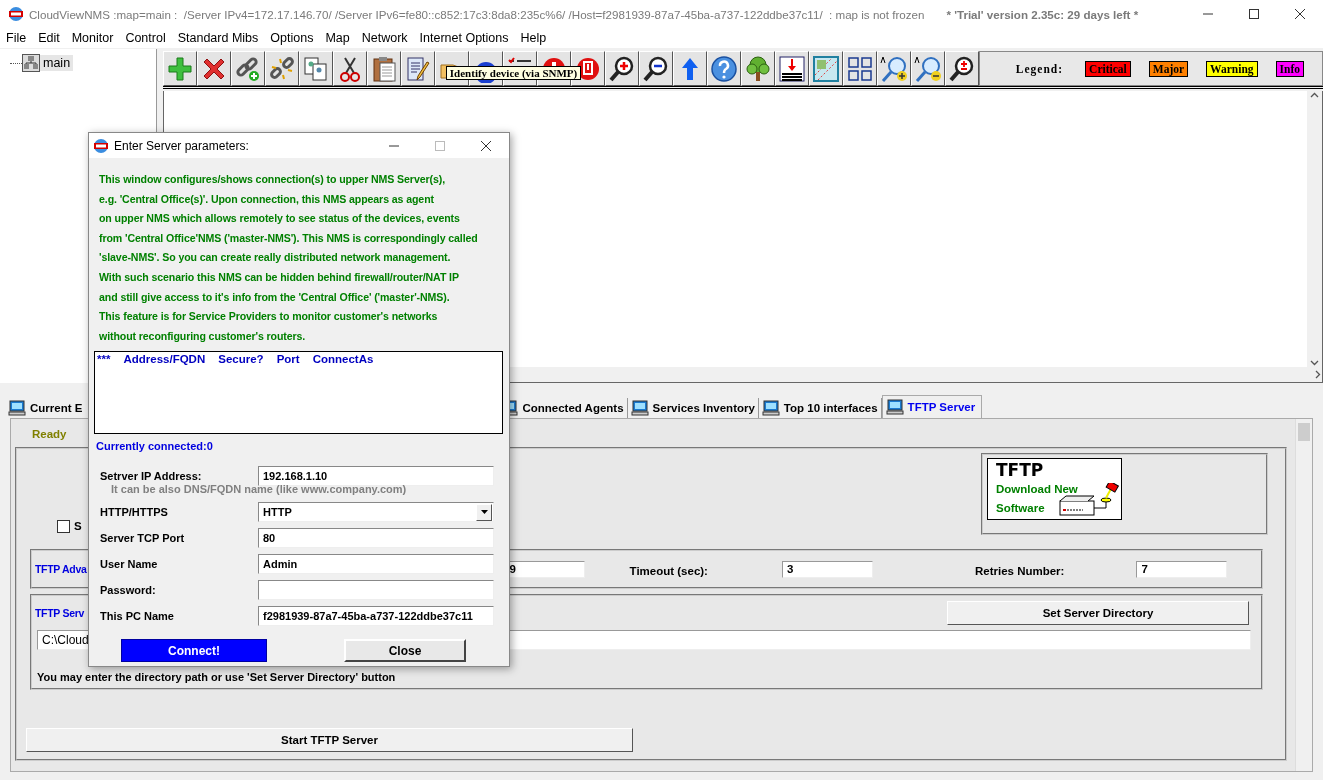 The height and width of the screenshot is (780, 1323). What do you see at coordinates (1020, 470) in the screenshot?
I see `banner-title: TFTP` at bounding box center [1020, 470].